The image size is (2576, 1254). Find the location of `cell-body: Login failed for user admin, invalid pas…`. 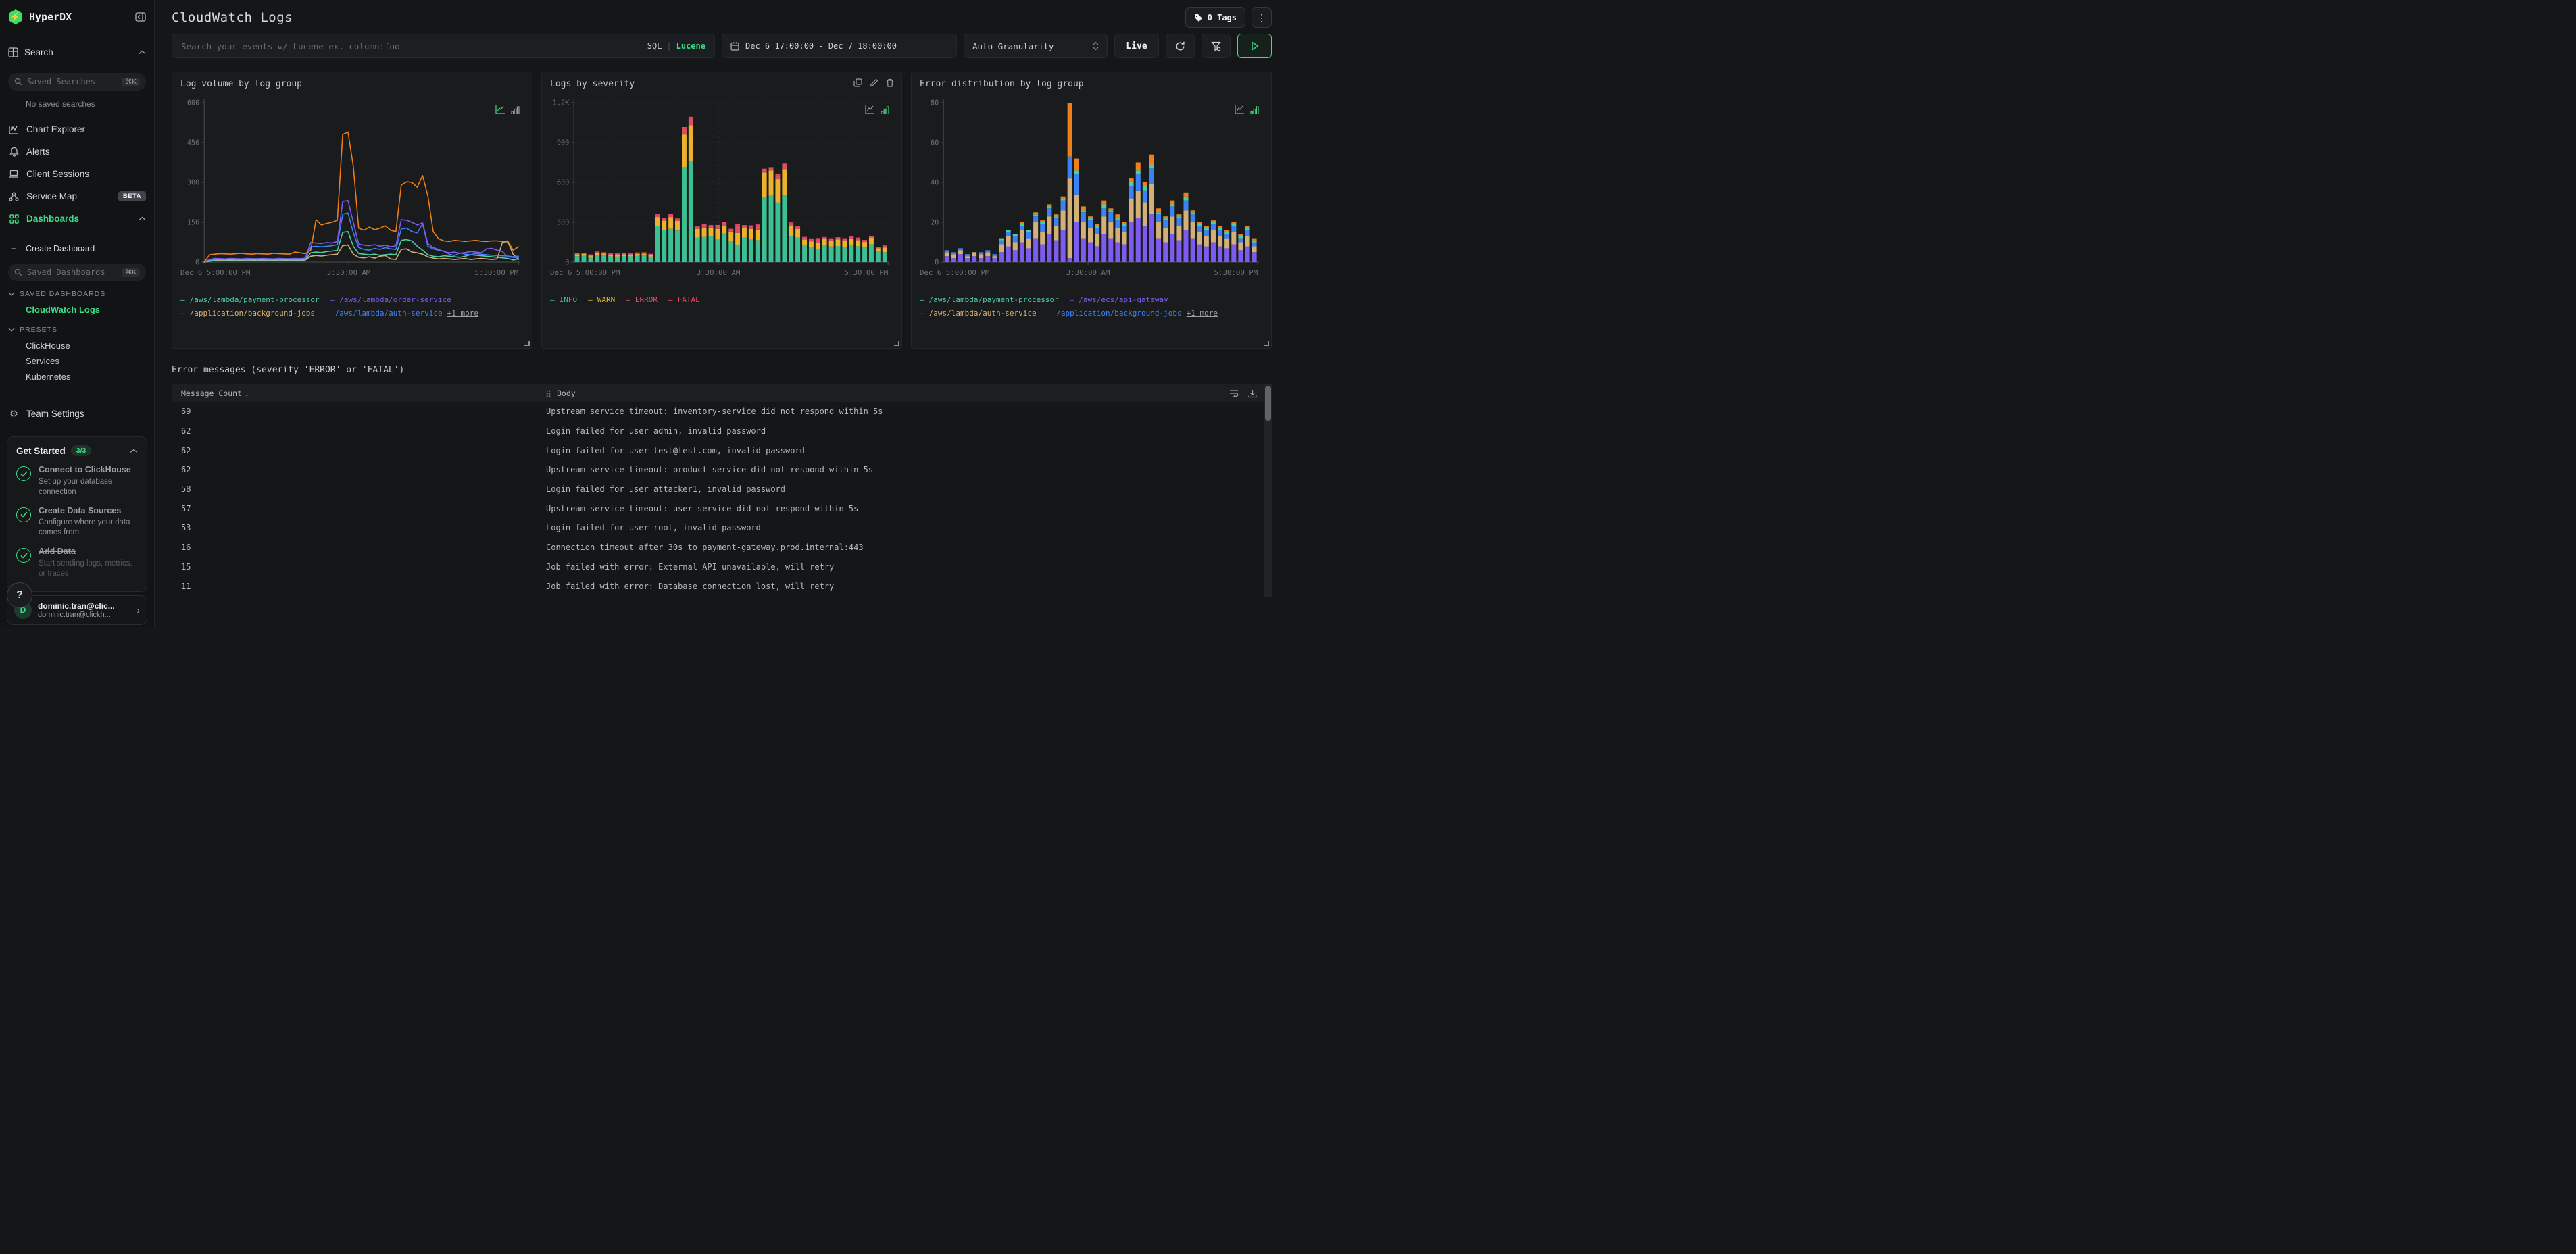

cell-body: Login failed for user admin, invalid pas… is located at coordinates (656, 431).